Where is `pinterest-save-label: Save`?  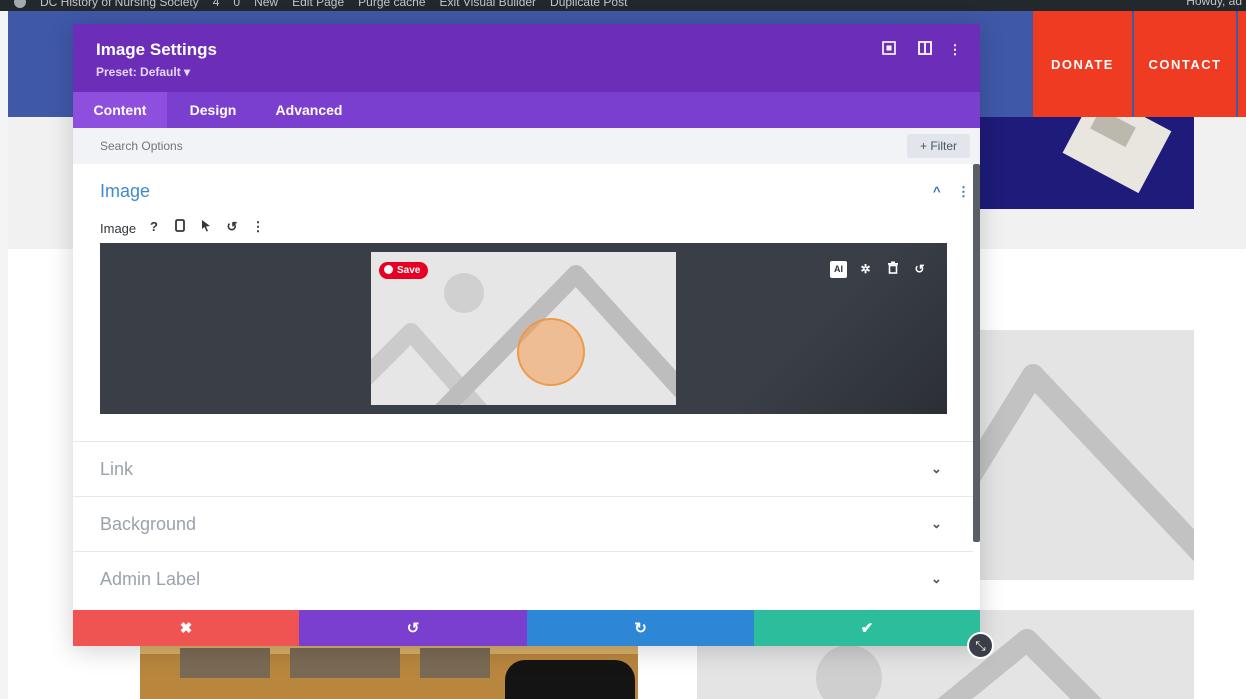 pinterest-save-label: Save is located at coordinates (409, 270).